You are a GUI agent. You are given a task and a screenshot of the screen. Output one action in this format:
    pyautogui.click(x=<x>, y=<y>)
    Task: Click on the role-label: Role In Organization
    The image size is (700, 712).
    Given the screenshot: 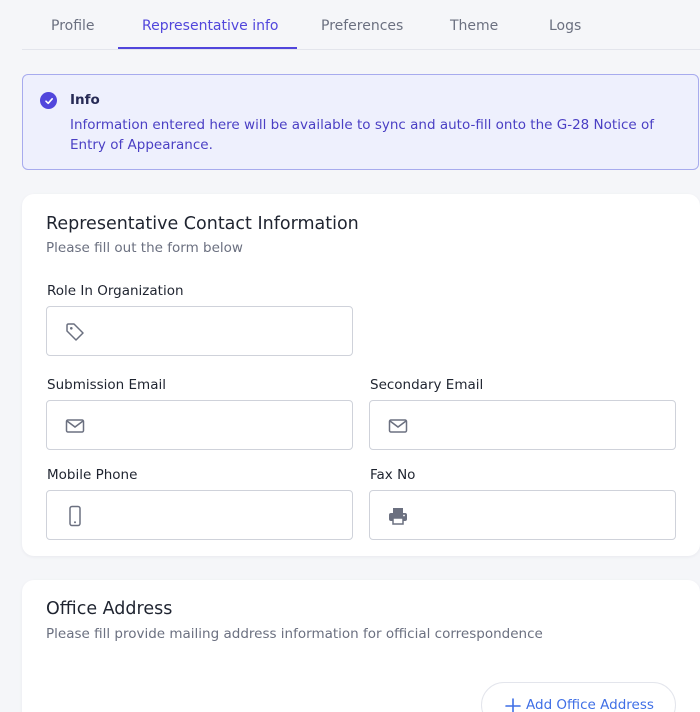 What is the action you would take?
    pyautogui.click(x=115, y=291)
    